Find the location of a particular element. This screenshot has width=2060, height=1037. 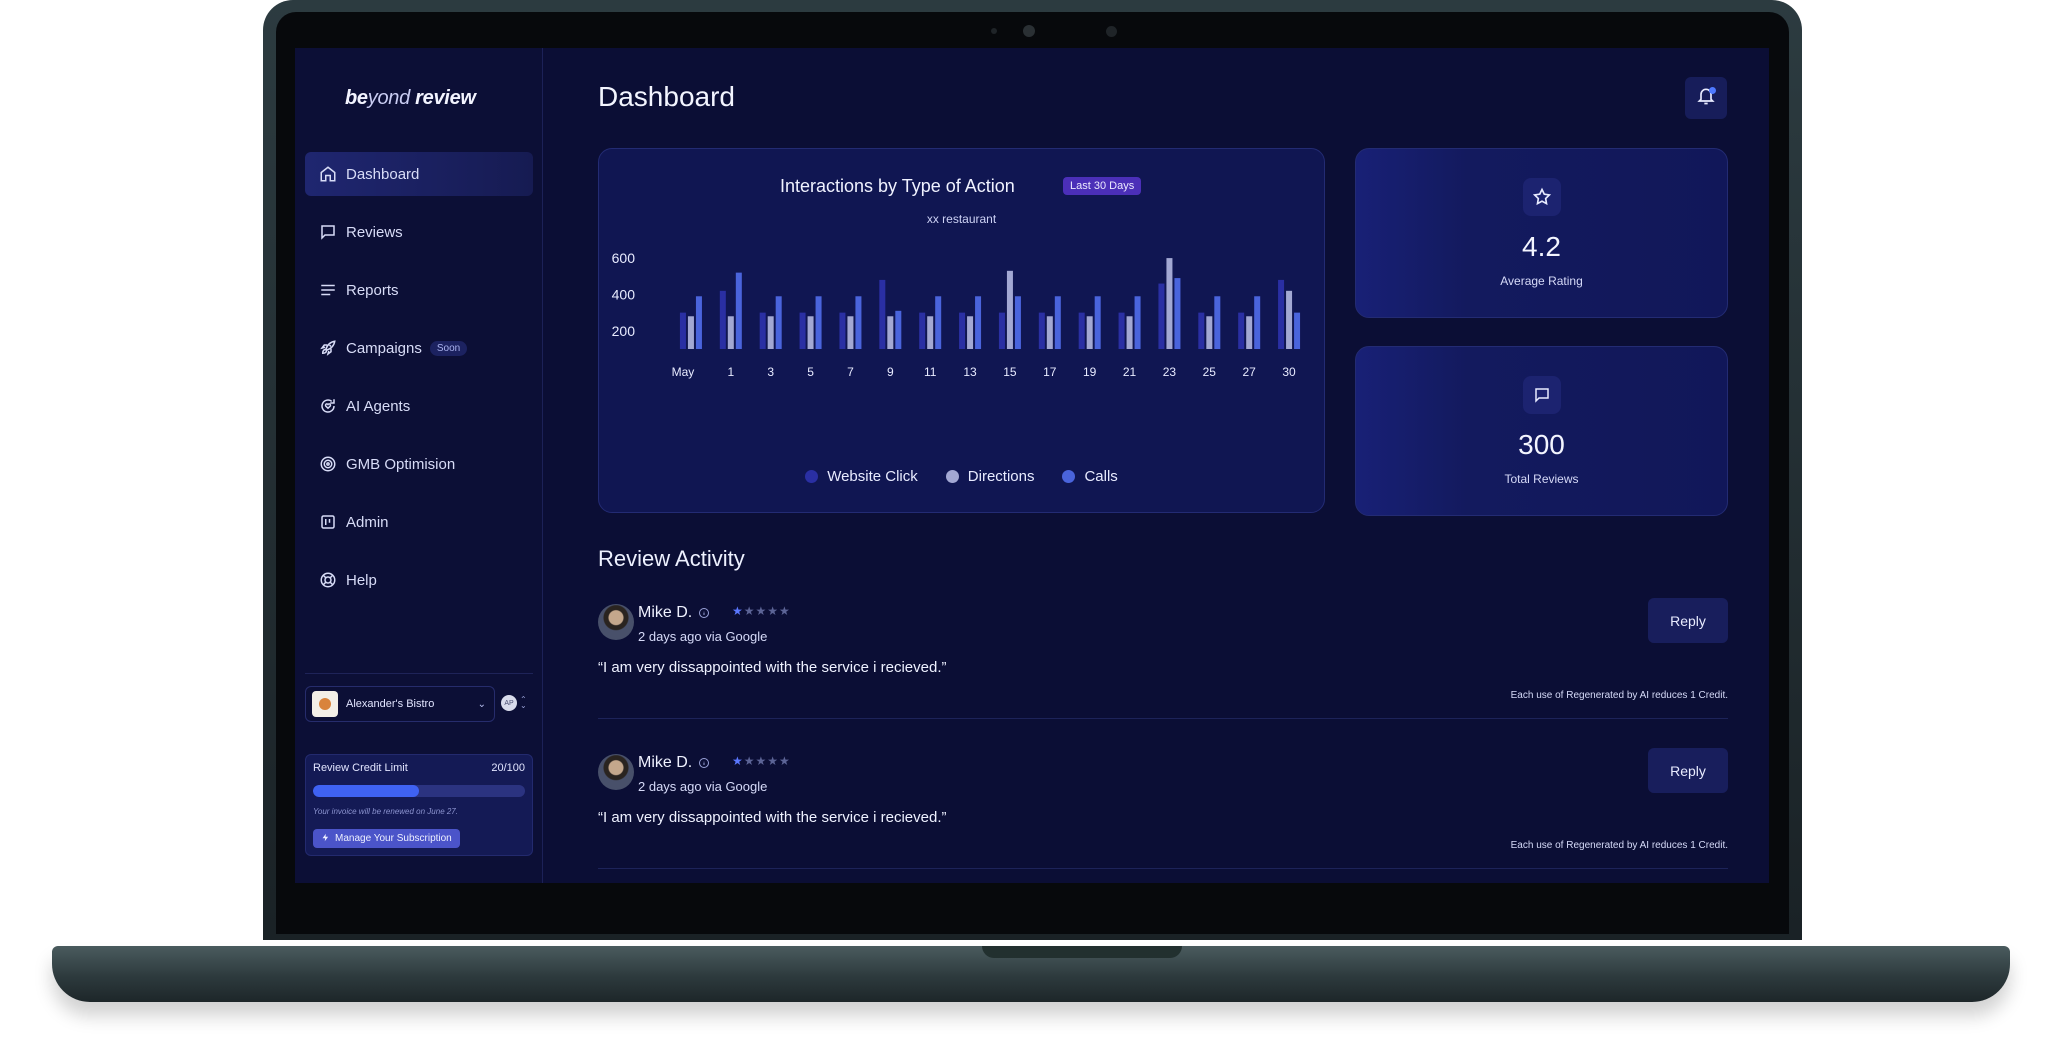

notification-dot is located at coordinates (1712, 90).